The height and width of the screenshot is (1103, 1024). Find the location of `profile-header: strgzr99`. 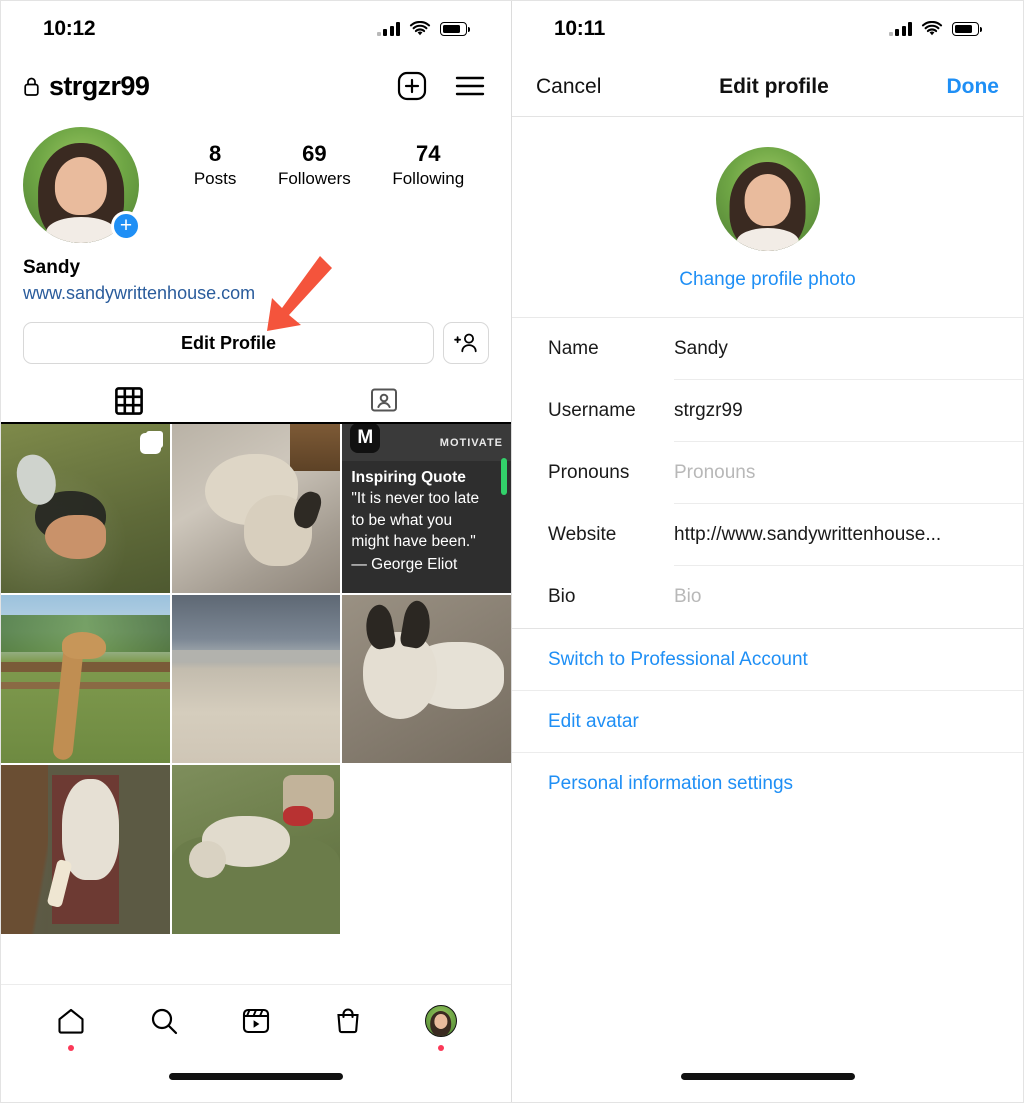

profile-header: strgzr99 is located at coordinates (256, 86).